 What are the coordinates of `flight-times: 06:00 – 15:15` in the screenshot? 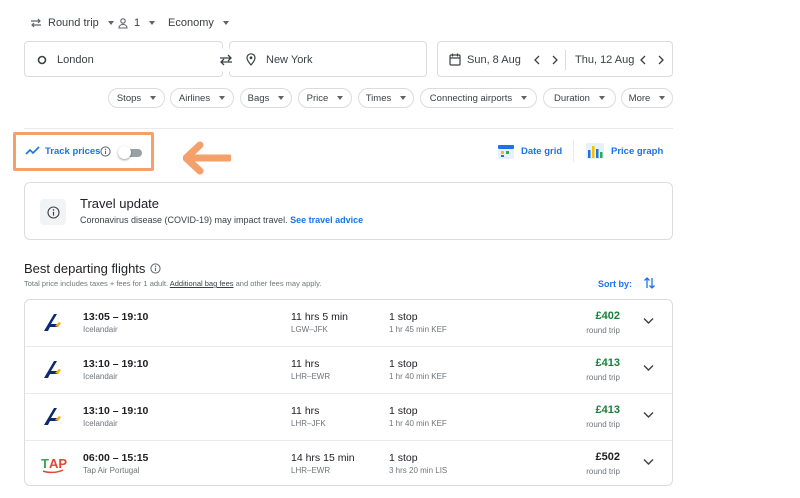 It's located at (116, 458).